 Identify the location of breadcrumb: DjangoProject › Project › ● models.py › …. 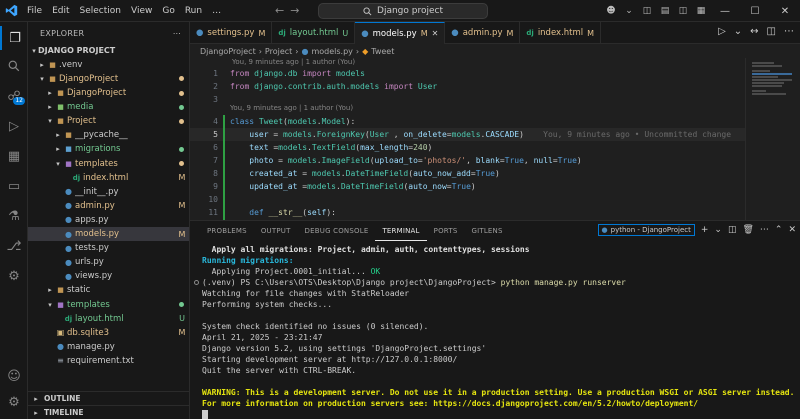
(495, 51).